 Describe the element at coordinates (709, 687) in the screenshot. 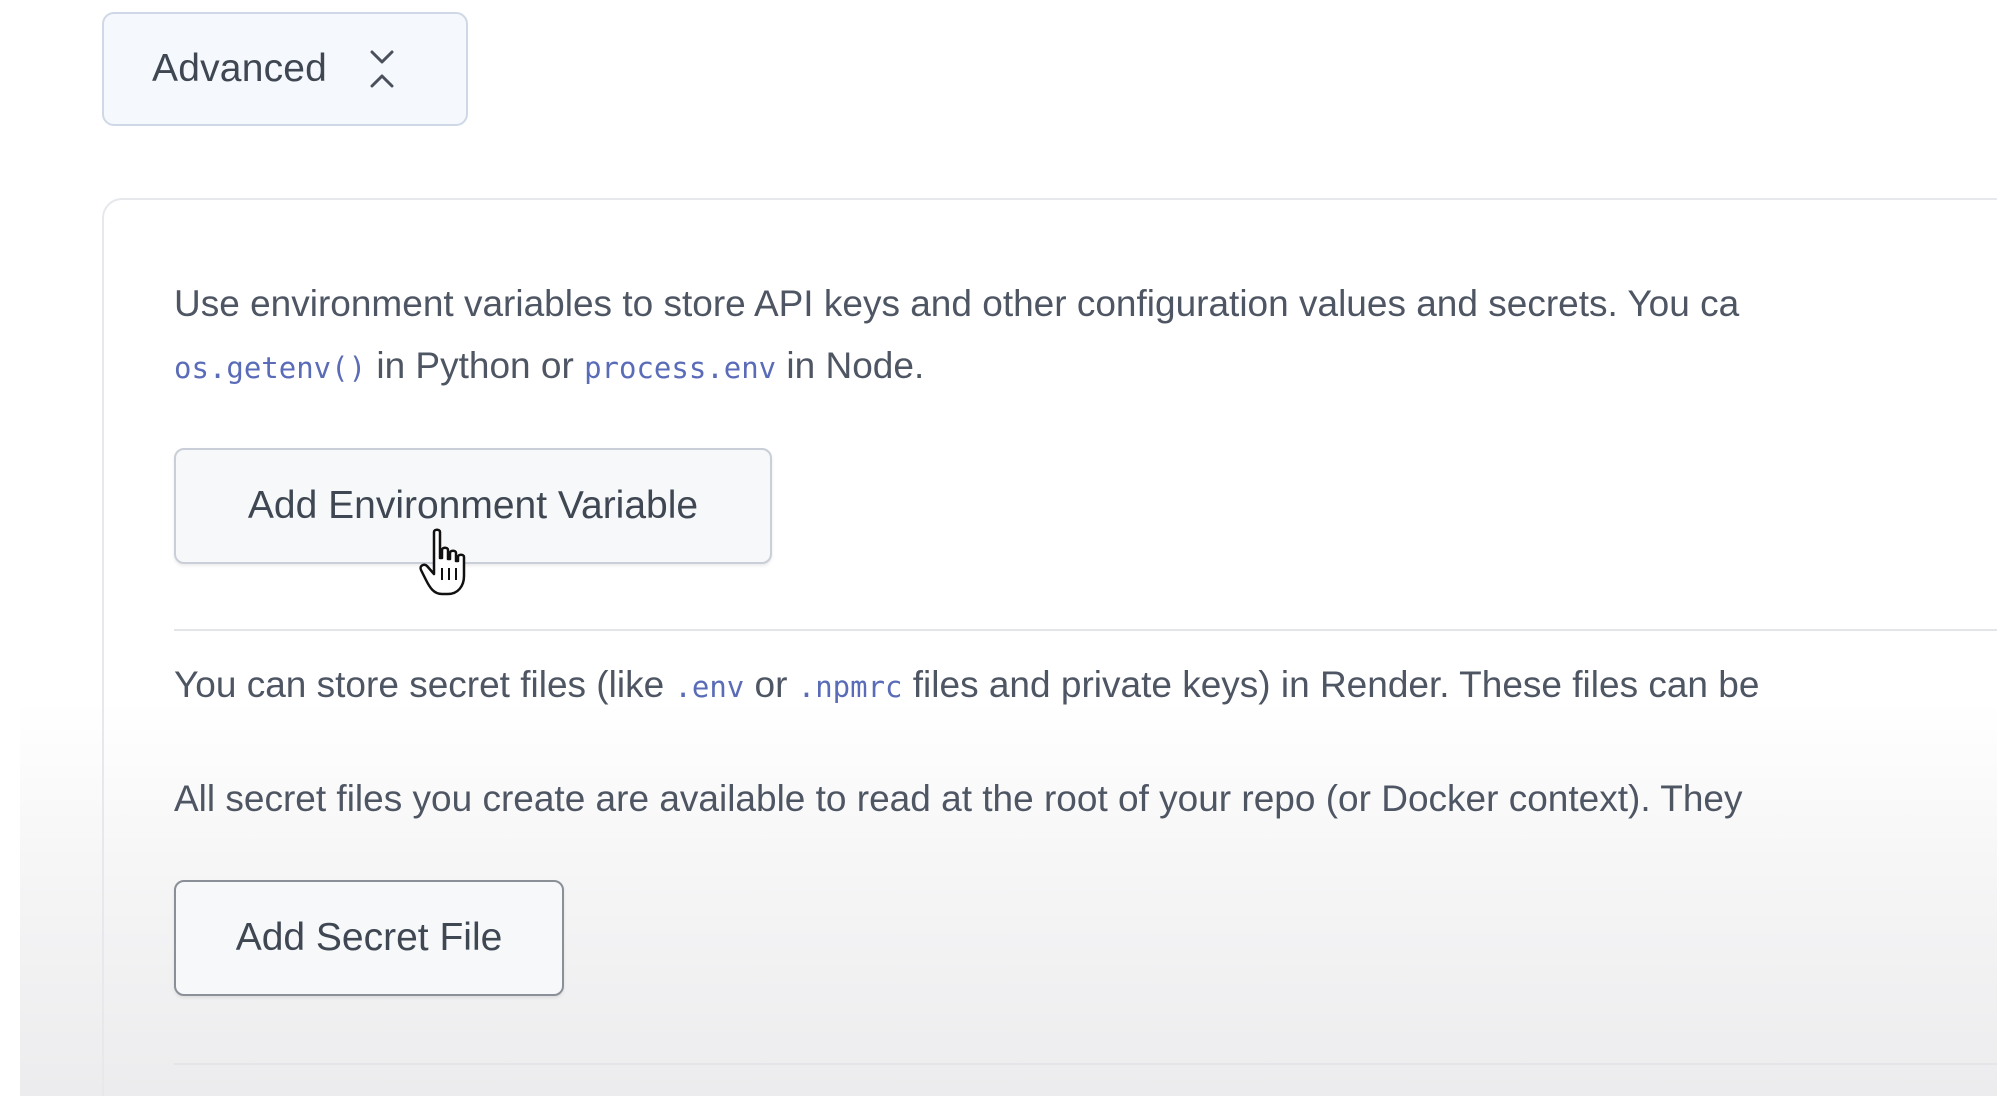

I see `code-env: .env` at that location.